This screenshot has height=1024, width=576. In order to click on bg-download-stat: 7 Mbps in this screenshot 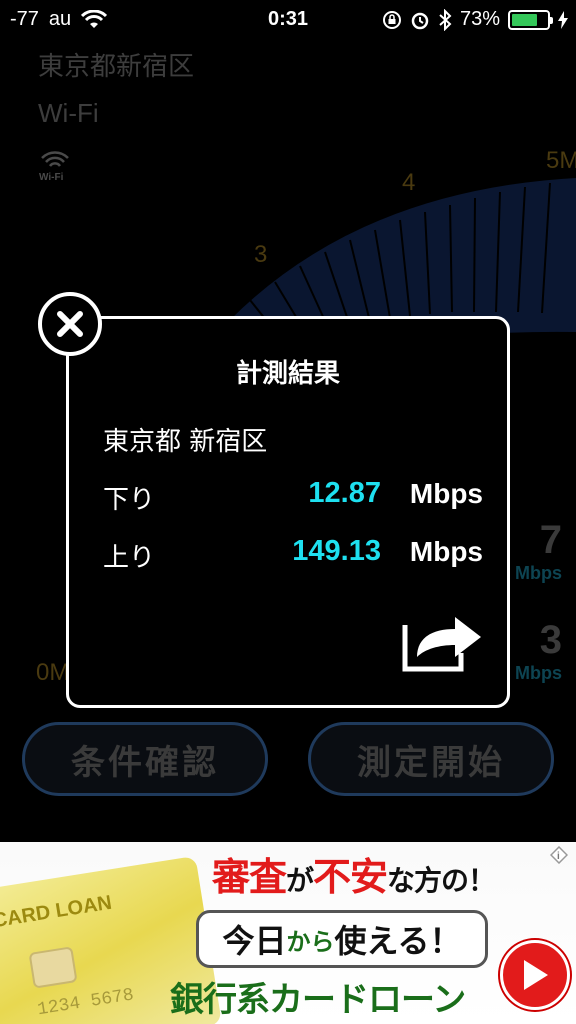, I will do `click(538, 551)`.